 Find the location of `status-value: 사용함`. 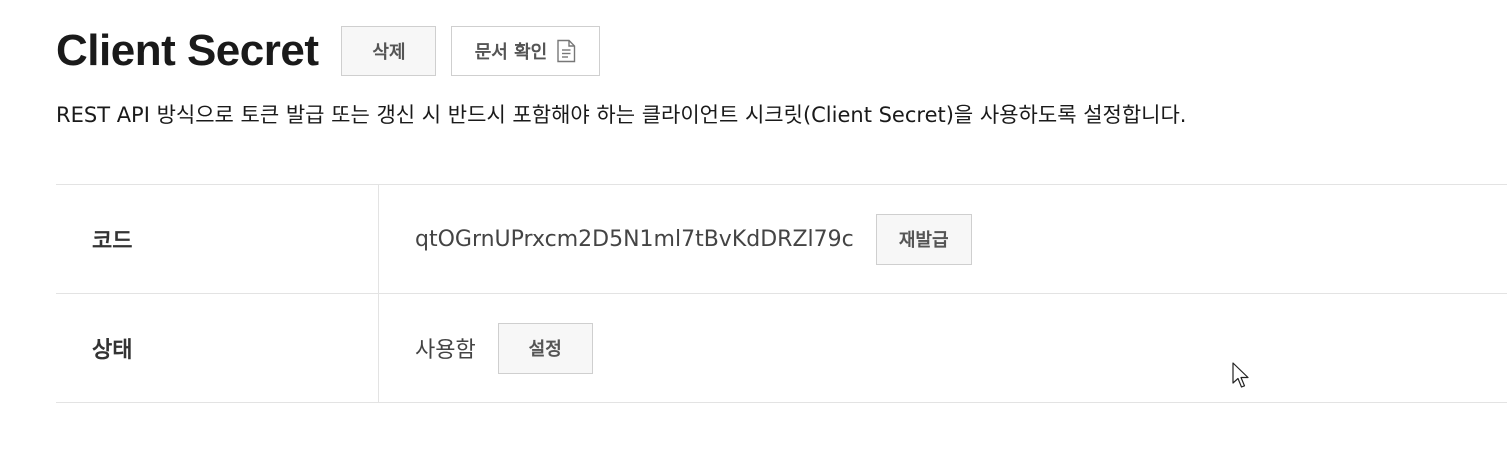

status-value: 사용함 is located at coordinates (445, 350).